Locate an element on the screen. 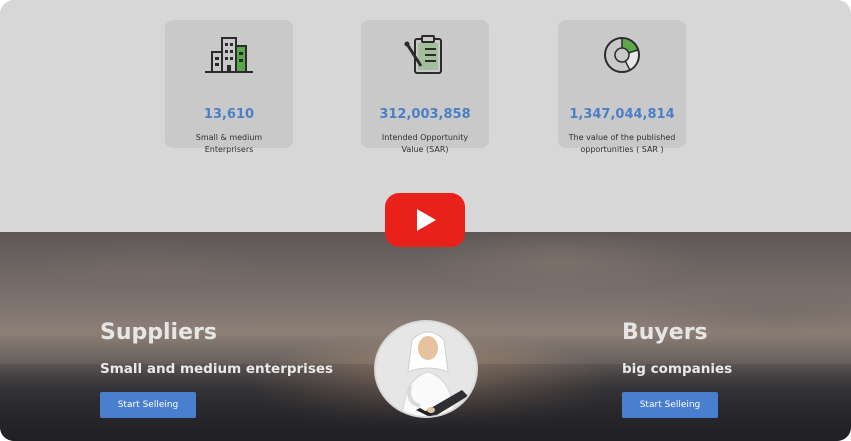 This screenshot has width=851, height=441. pie-chart-icon is located at coordinates (622, 56).